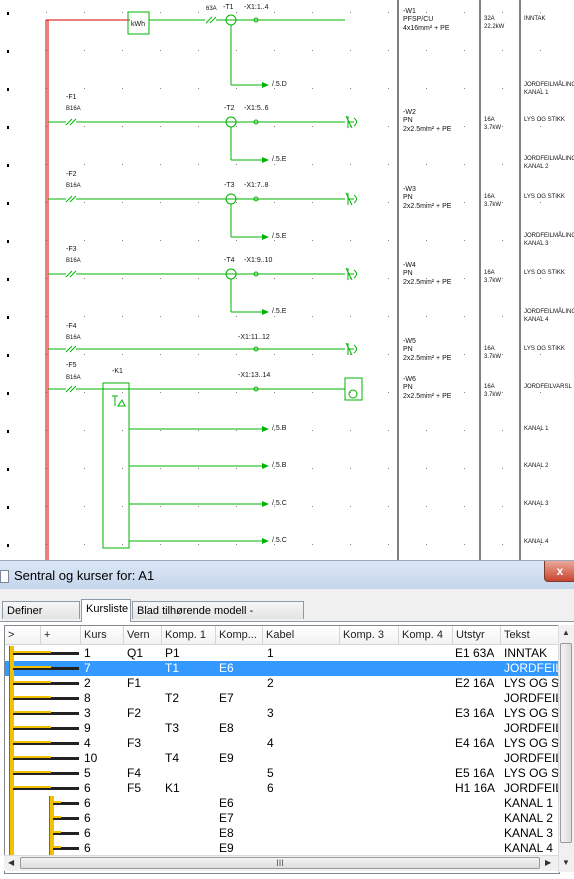 This screenshot has height=879, width=574. What do you see at coordinates (287, 575) in the screenshot?
I see `title-bar: Sentral og kurser for: A1 x` at bounding box center [287, 575].